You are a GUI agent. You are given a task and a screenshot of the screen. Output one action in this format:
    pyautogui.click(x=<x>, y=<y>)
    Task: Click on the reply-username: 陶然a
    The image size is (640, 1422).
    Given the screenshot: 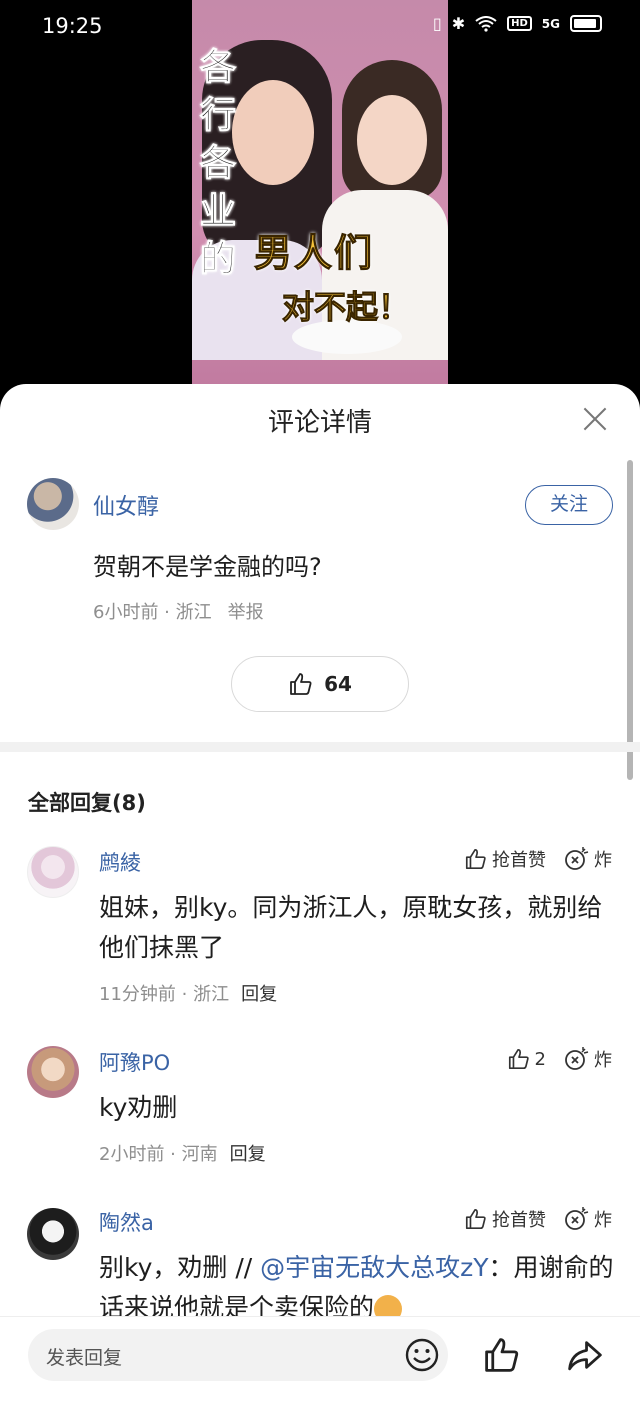 What is the action you would take?
    pyautogui.click(x=126, y=1222)
    